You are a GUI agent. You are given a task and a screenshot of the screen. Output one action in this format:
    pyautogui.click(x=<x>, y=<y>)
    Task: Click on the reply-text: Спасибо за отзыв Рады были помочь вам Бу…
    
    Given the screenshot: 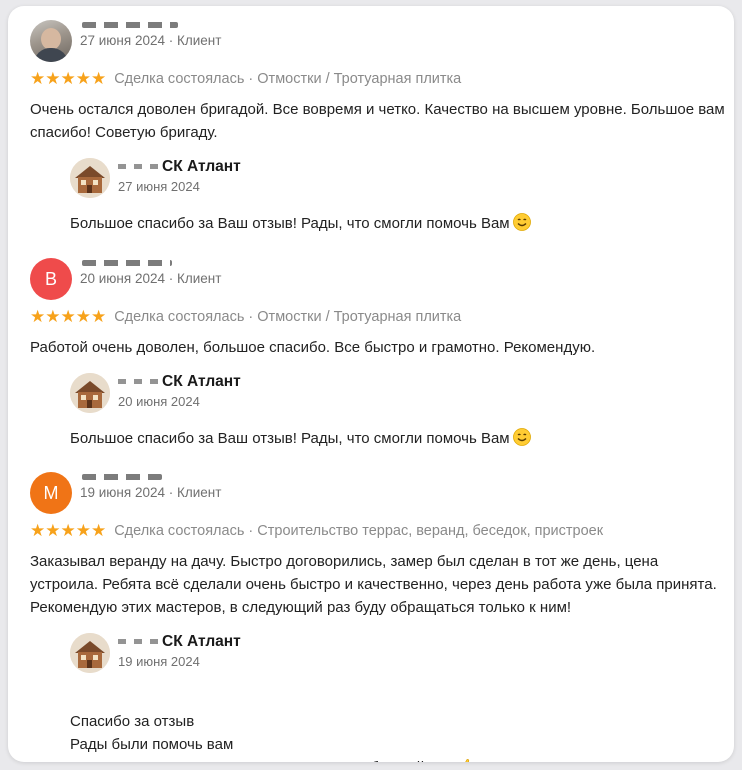 What is the action you would take?
    pyautogui.click(x=262, y=737)
    